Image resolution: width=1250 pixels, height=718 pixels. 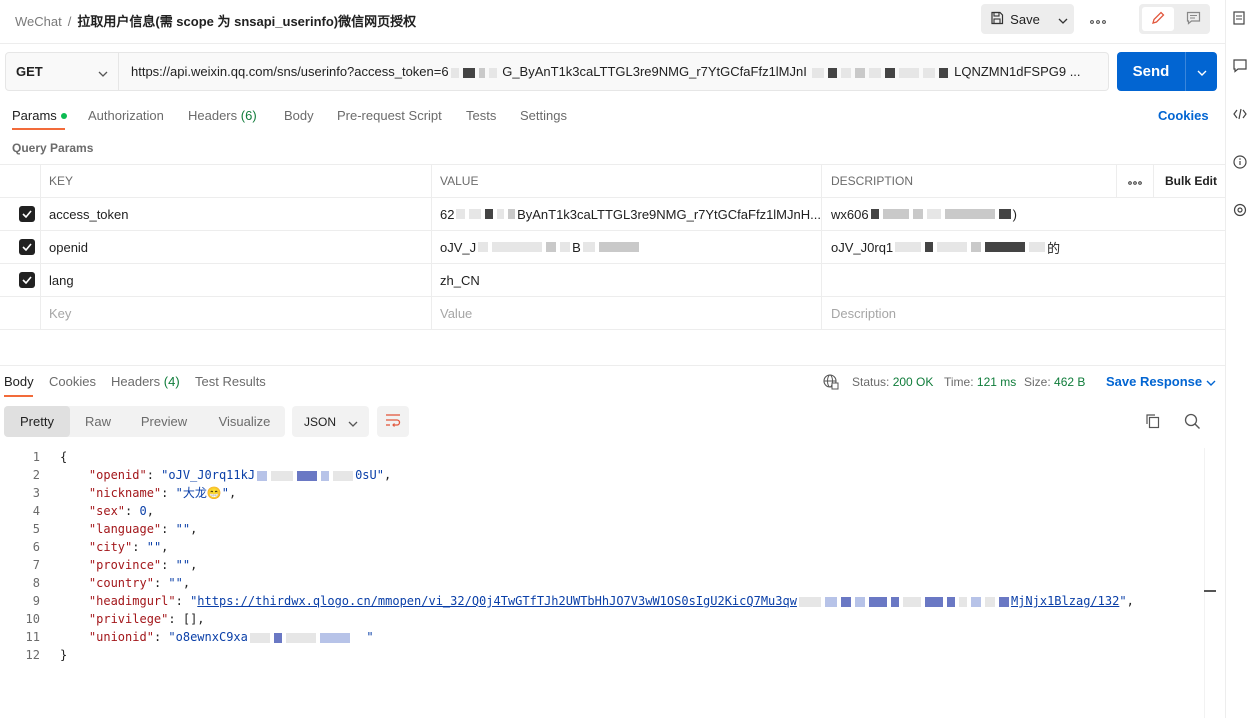 I want to click on param-key: access_token, so click(x=235, y=214).